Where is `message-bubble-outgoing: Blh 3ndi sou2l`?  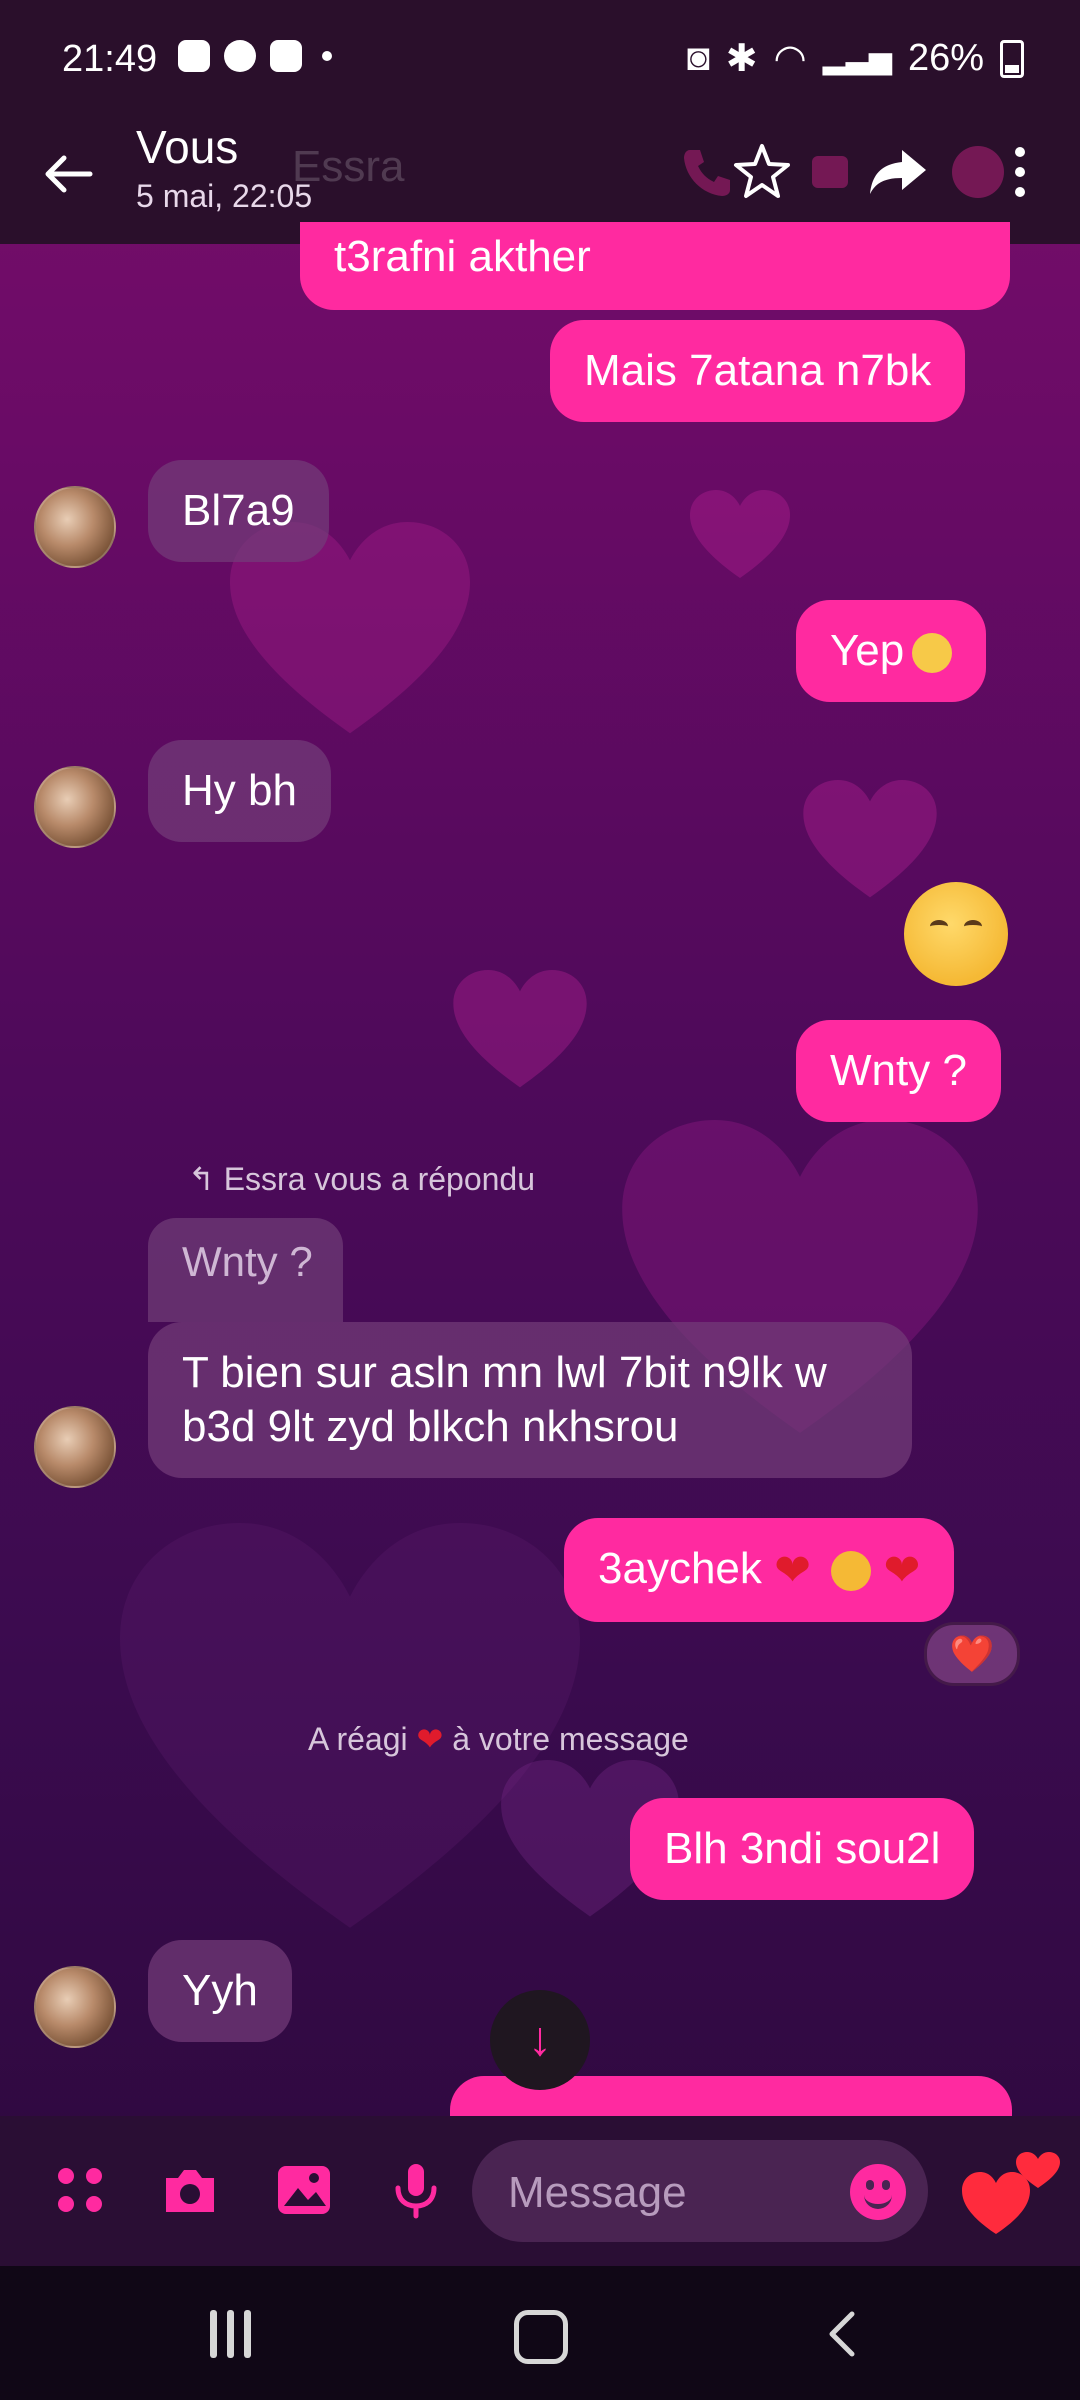
message-bubble-outgoing: Blh 3ndi sou2l is located at coordinates (802, 1849).